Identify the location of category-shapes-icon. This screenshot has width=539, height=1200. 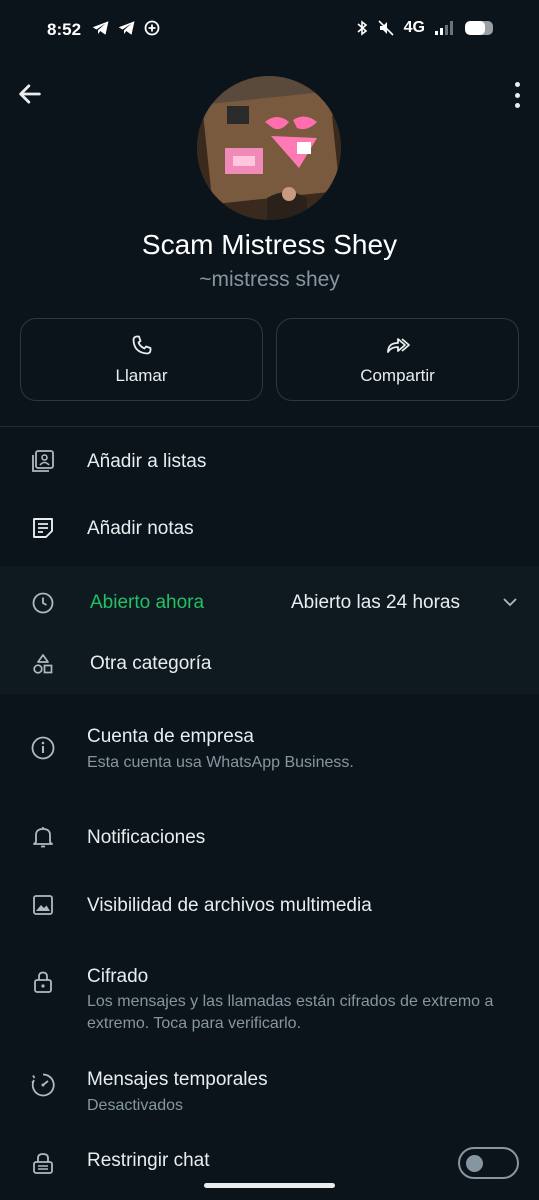
(43, 664).